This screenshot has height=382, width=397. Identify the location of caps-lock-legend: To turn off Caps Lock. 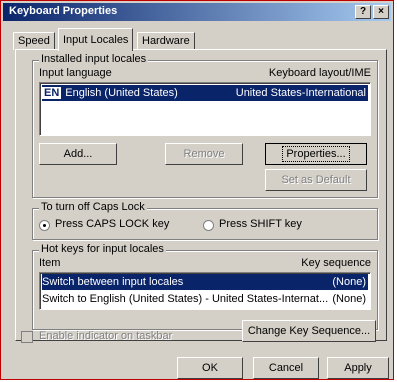
(93, 207).